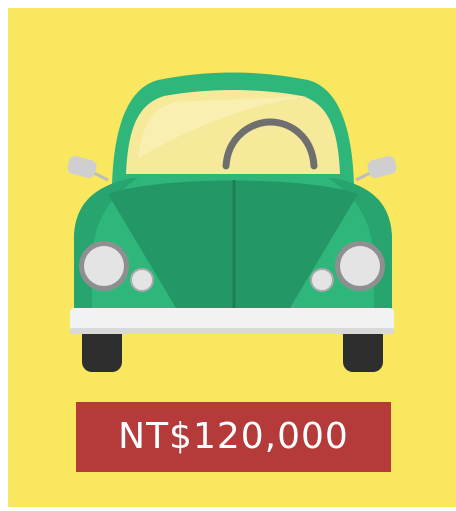 This screenshot has width=456, height=511. Describe the element at coordinates (322, 280) in the screenshot. I see `right-fog-light` at that location.